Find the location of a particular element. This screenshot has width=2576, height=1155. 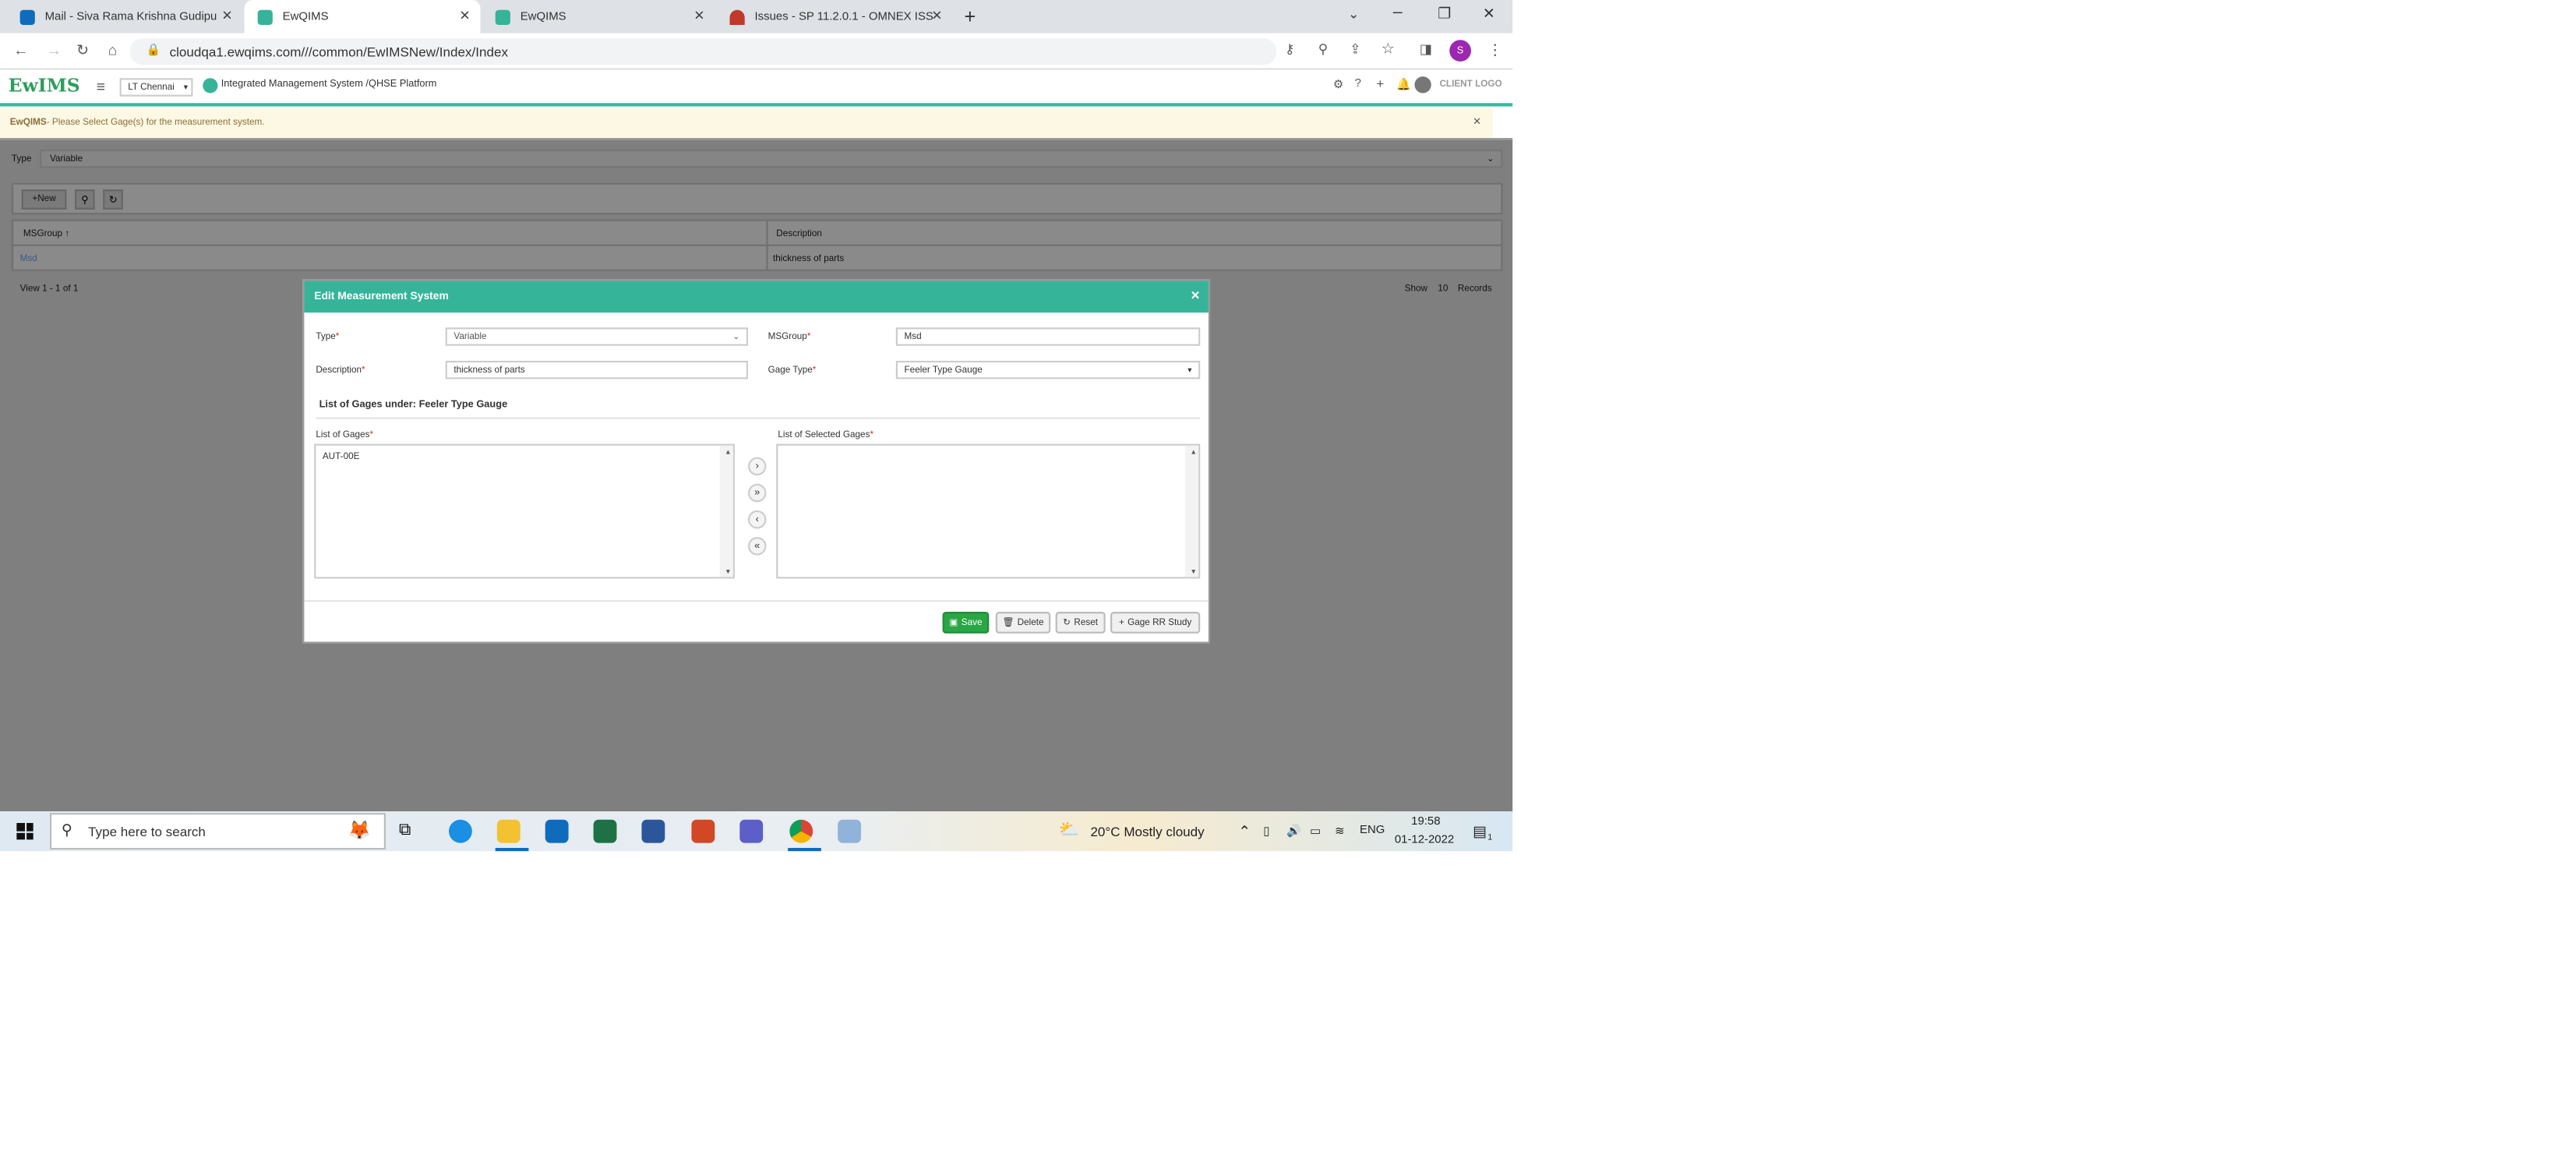

tab-mail: Mail - Siva Rama Krishna Gudipu ✕ is located at coordinates (125, 17).